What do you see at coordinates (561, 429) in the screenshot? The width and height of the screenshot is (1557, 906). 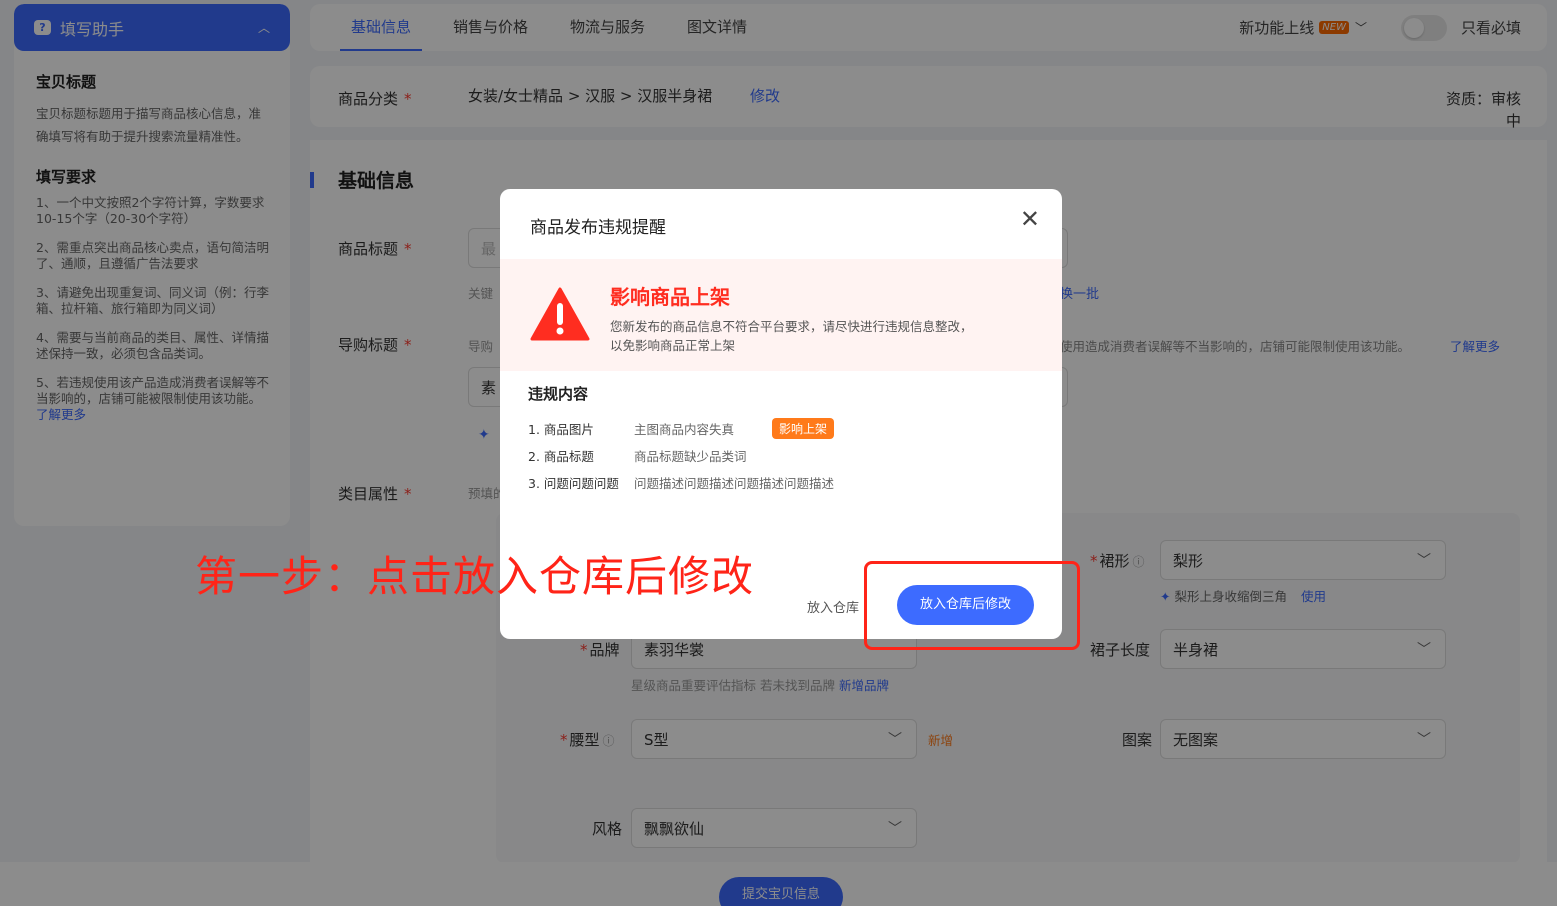 I see `violation-item: 1. 商品图片` at bounding box center [561, 429].